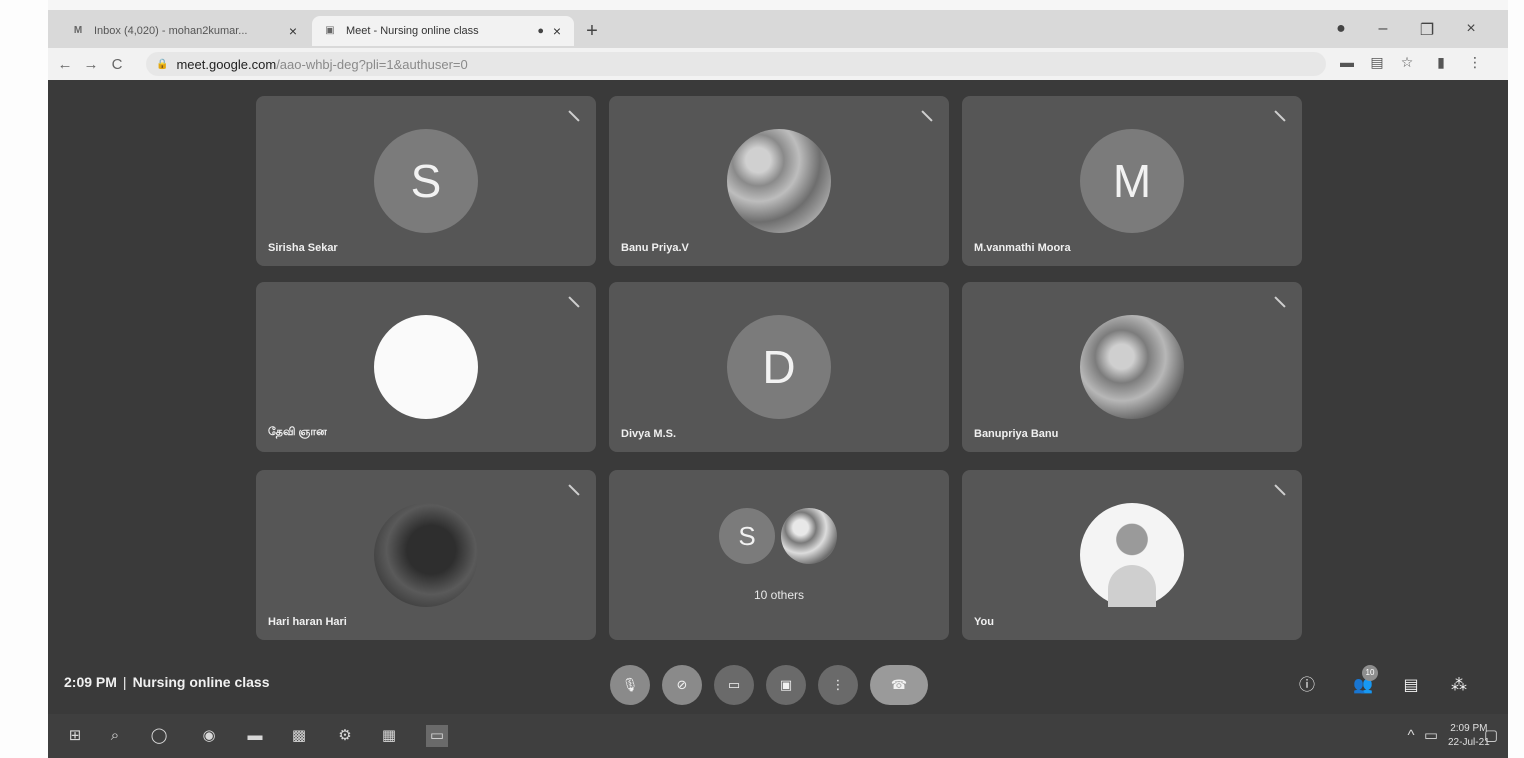  I want to click on excel-icon: ▦, so click(389, 736).